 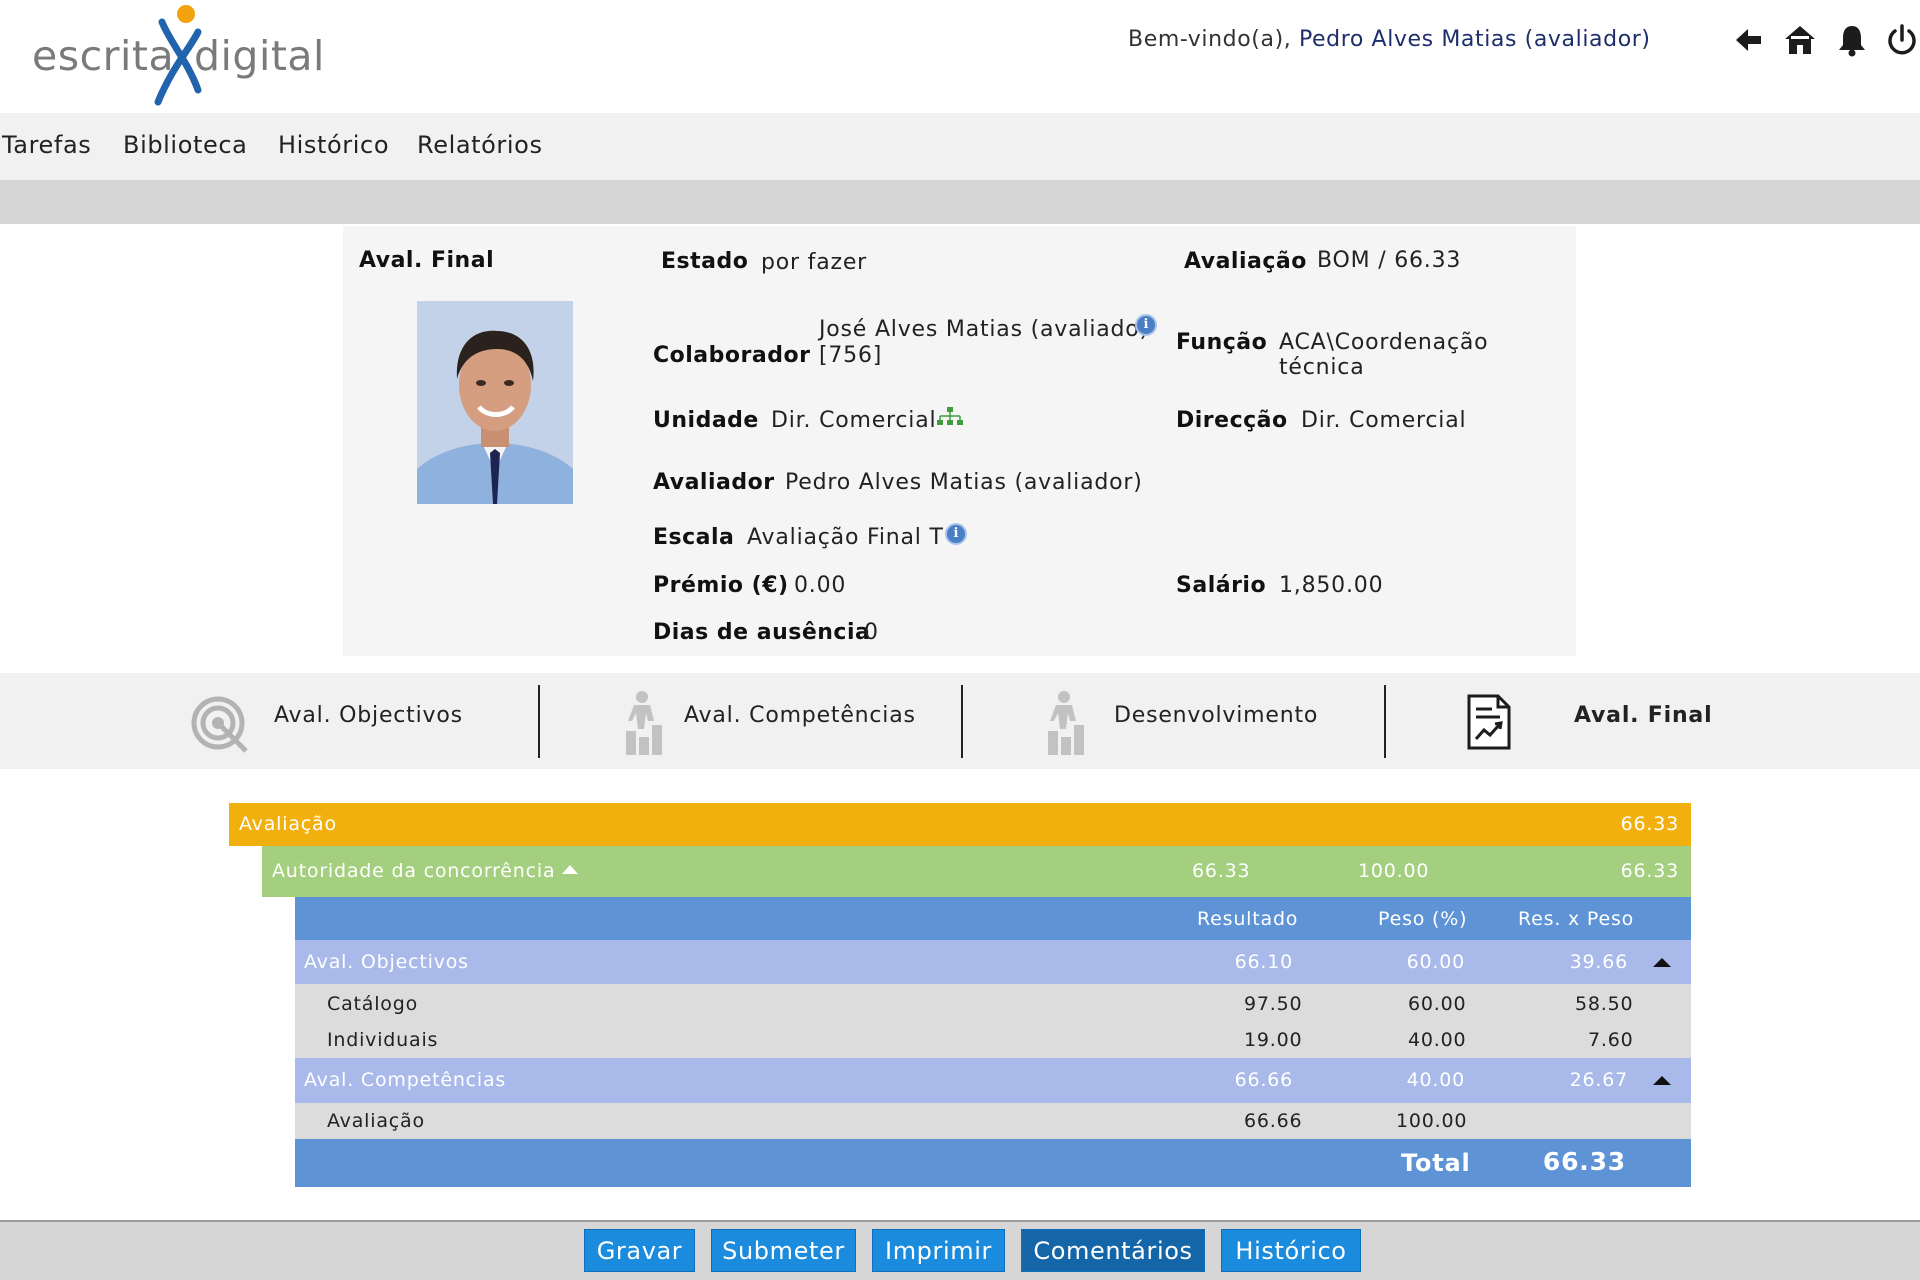 I want to click on row-label: Individuais, so click(x=383, y=1040).